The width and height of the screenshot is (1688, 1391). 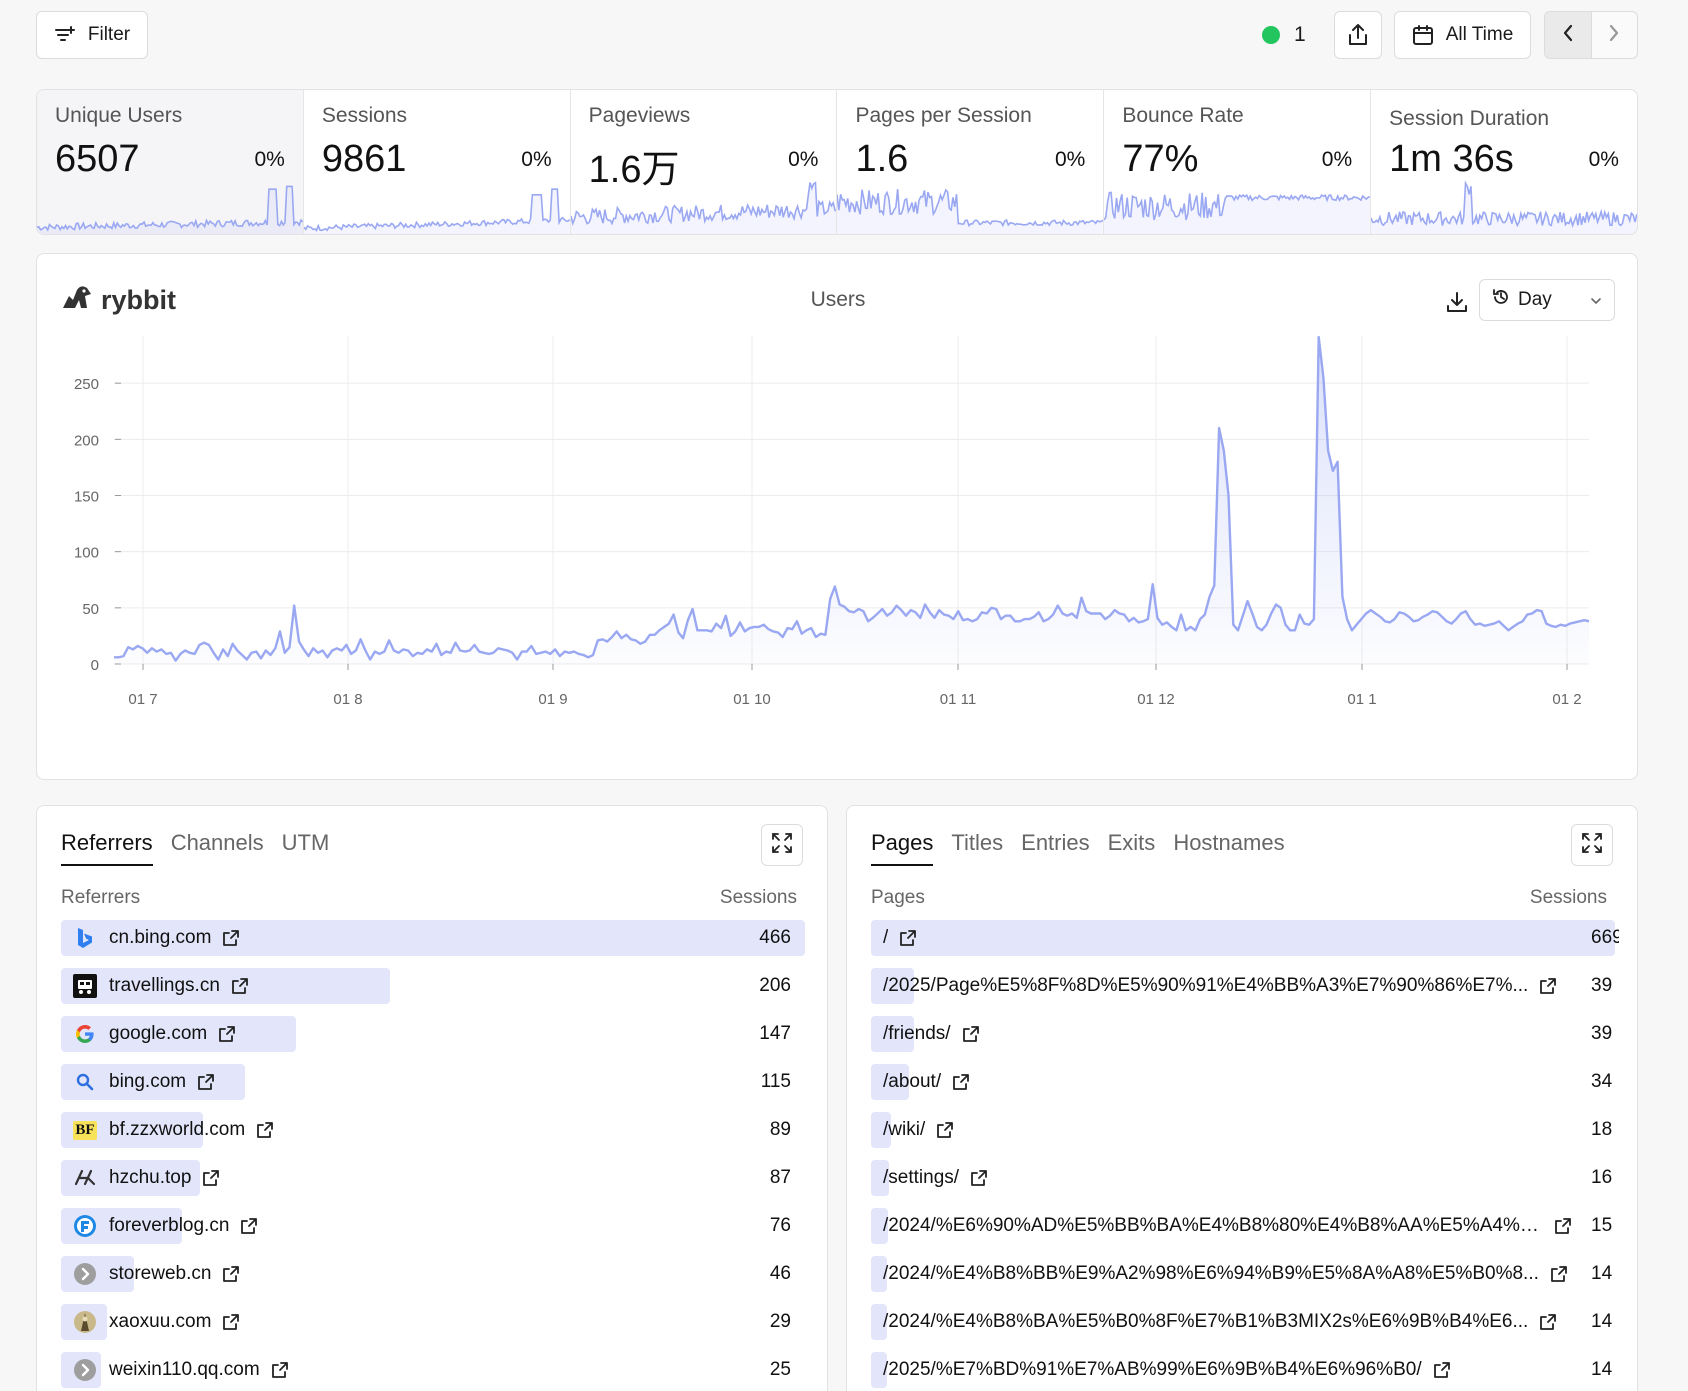 I want to click on row-count: 46, so click(x=780, y=1273).